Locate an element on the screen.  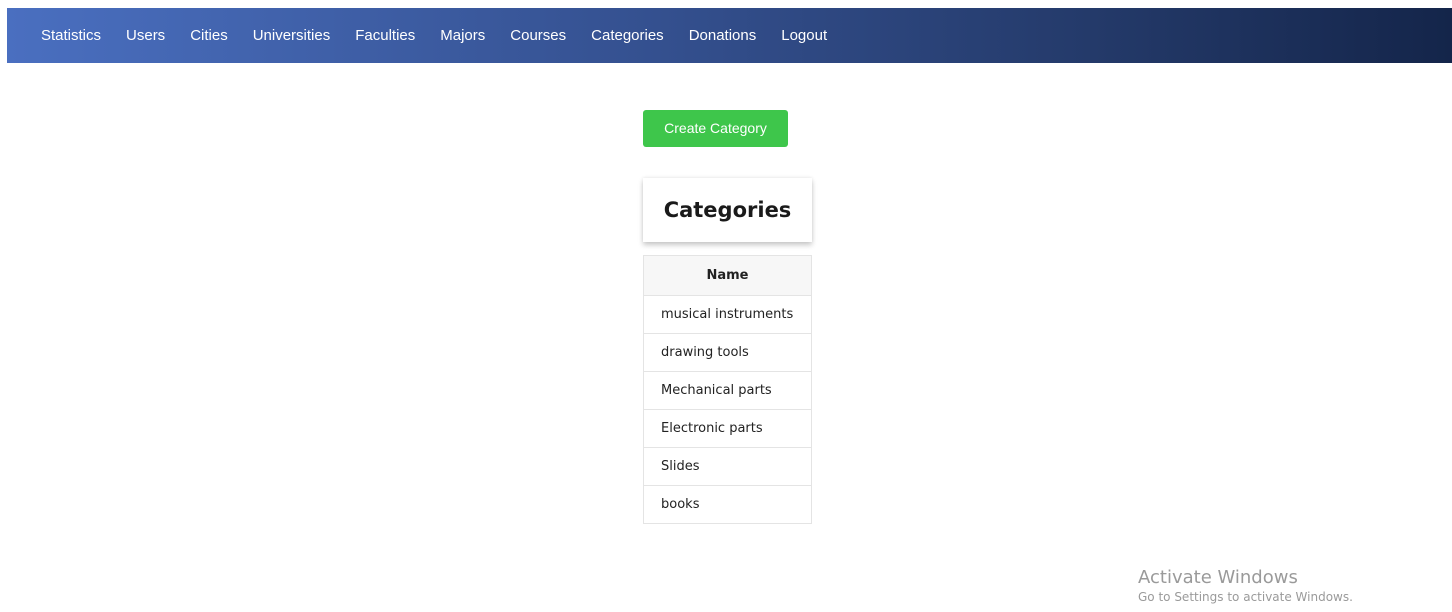
page-title: Categories is located at coordinates (727, 210).